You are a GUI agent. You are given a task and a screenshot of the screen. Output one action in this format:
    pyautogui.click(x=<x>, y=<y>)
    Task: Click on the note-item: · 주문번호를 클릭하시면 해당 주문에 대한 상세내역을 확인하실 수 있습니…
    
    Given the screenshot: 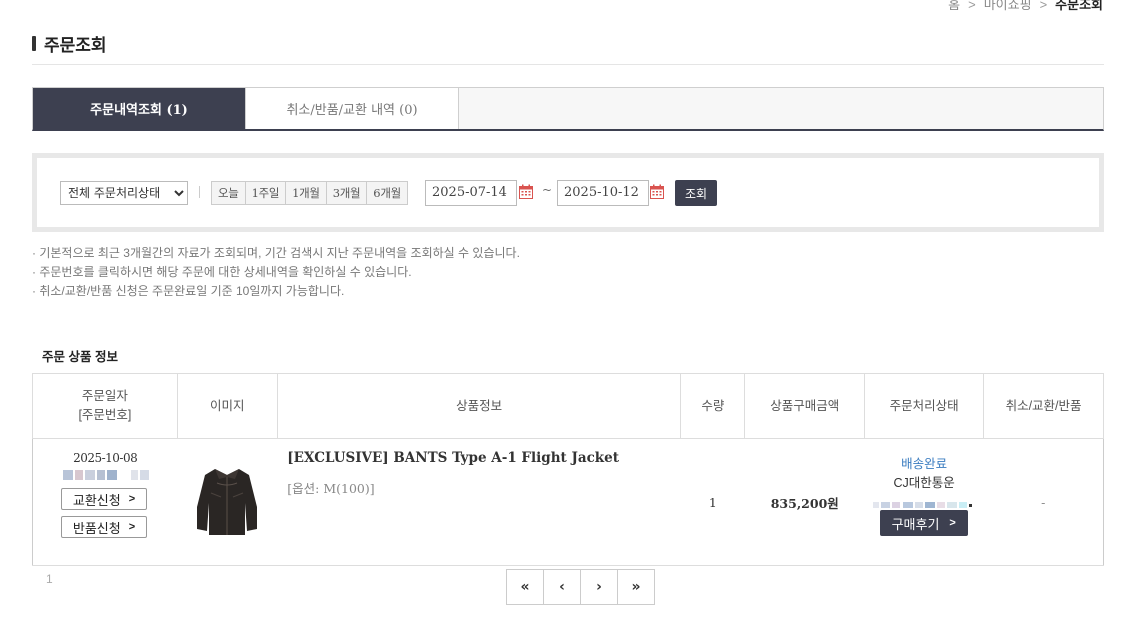 What is the action you would take?
    pyautogui.click(x=222, y=272)
    